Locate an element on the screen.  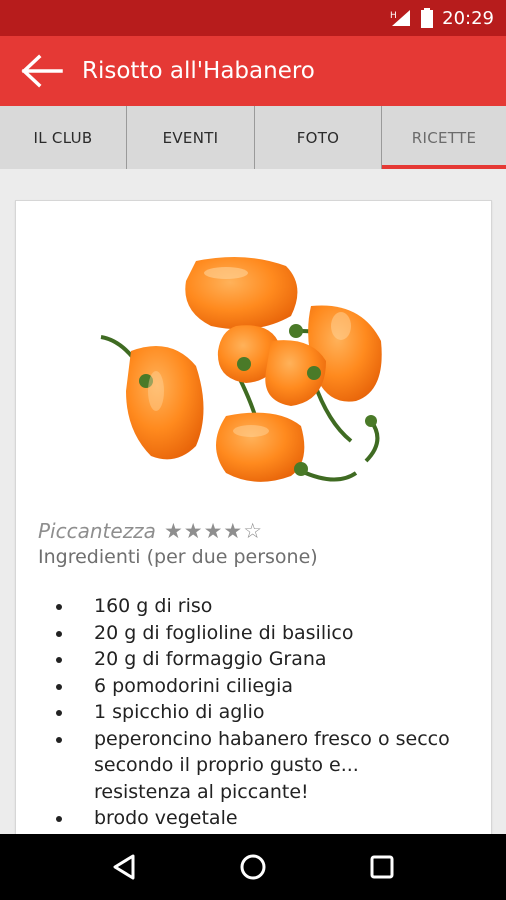
status-time: 20:29 is located at coordinates (468, 18).